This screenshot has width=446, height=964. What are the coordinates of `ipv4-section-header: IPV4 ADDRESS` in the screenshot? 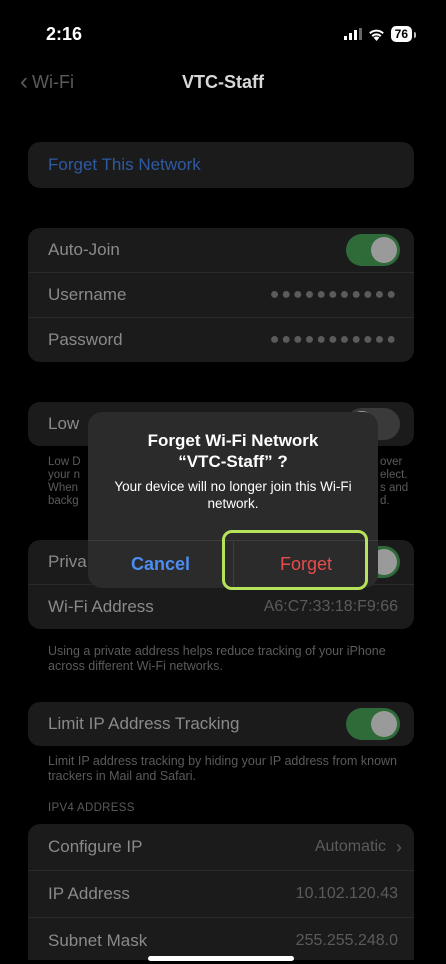 It's located at (91, 808).